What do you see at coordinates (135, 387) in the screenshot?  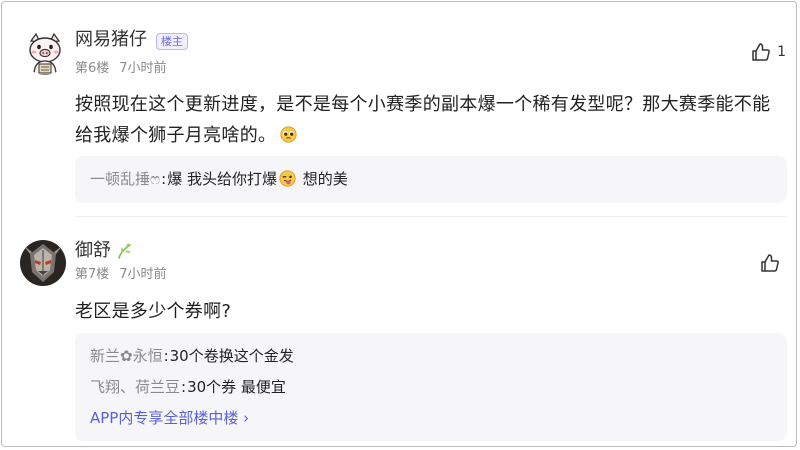 I see `reply-author: 飞翔、荷兰豆` at bounding box center [135, 387].